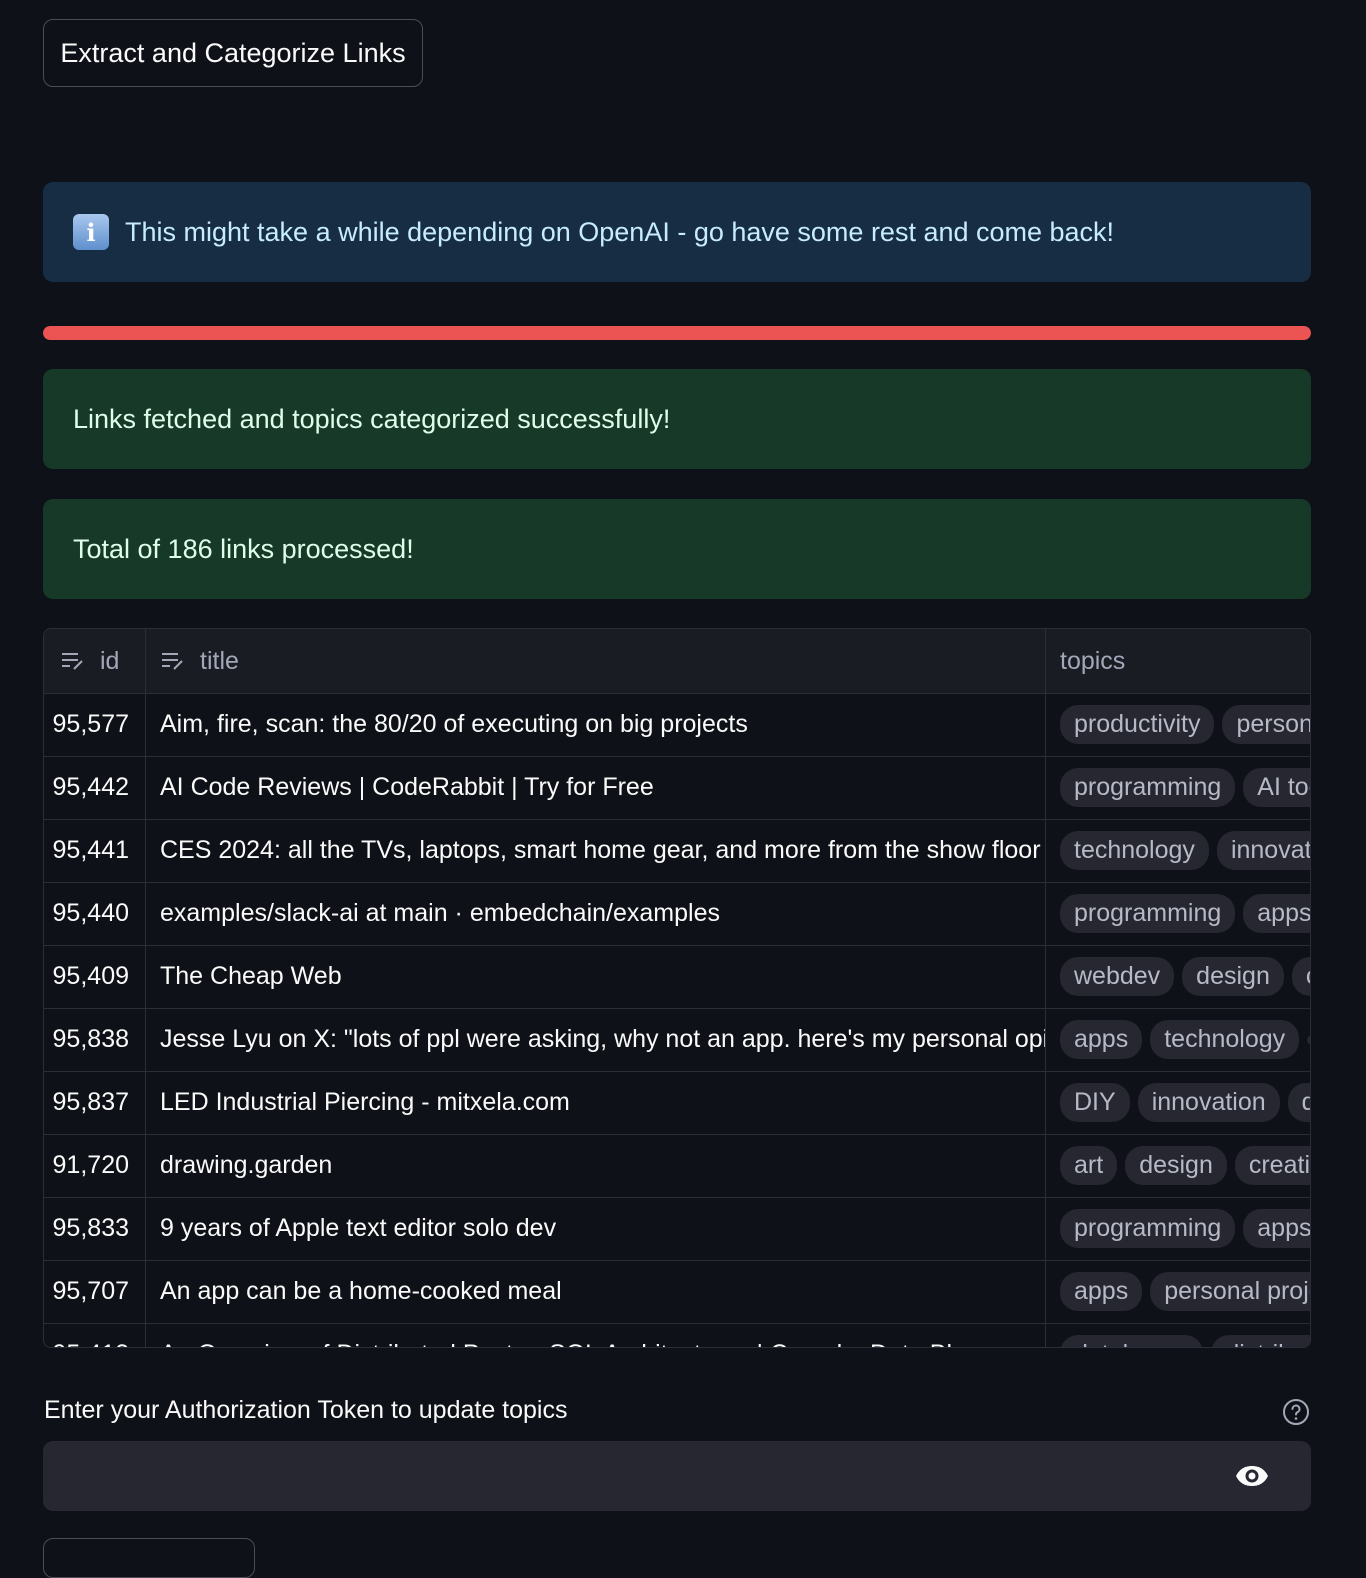 This screenshot has width=1366, height=1578. I want to click on topic-chip: AI tools, so click(1276, 787).